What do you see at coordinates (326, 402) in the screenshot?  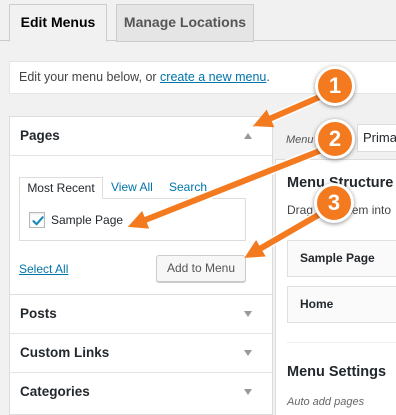 I see `auto-add-label: Auto add pages` at bounding box center [326, 402].